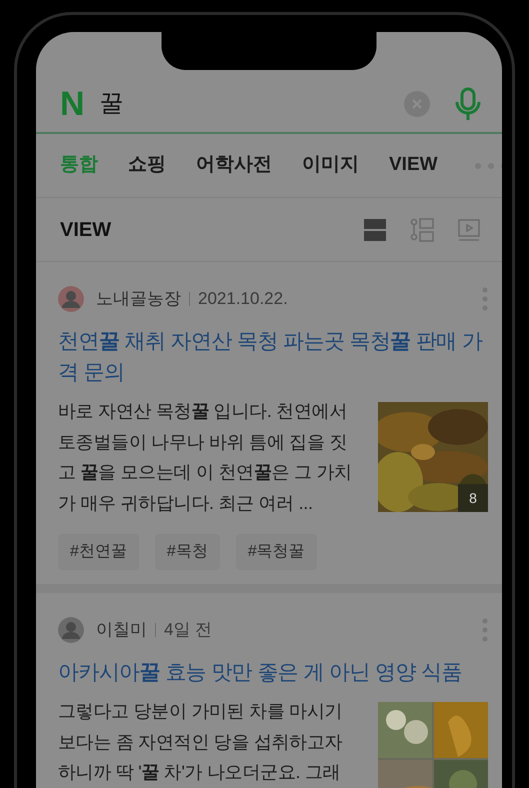 This screenshot has height=788, width=529. What do you see at coordinates (469, 229) in the screenshot?
I see `video-view-icon` at bounding box center [469, 229].